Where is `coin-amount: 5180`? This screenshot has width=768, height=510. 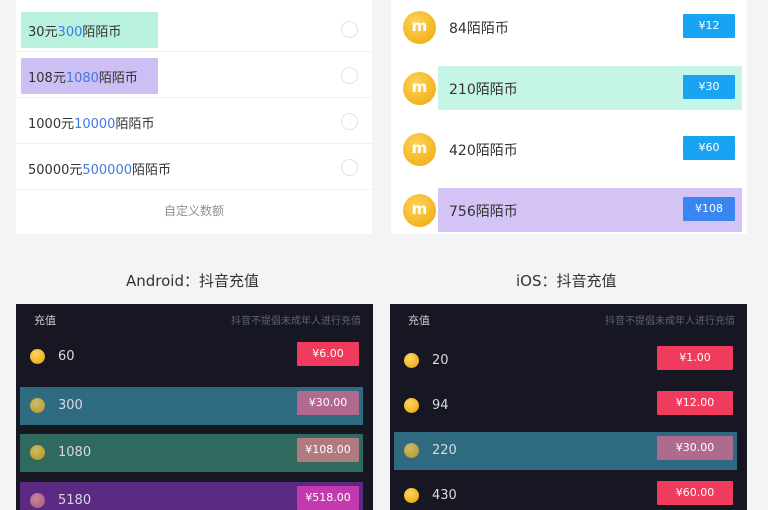
coin-amount: 5180 is located at coordinates (75, 500).